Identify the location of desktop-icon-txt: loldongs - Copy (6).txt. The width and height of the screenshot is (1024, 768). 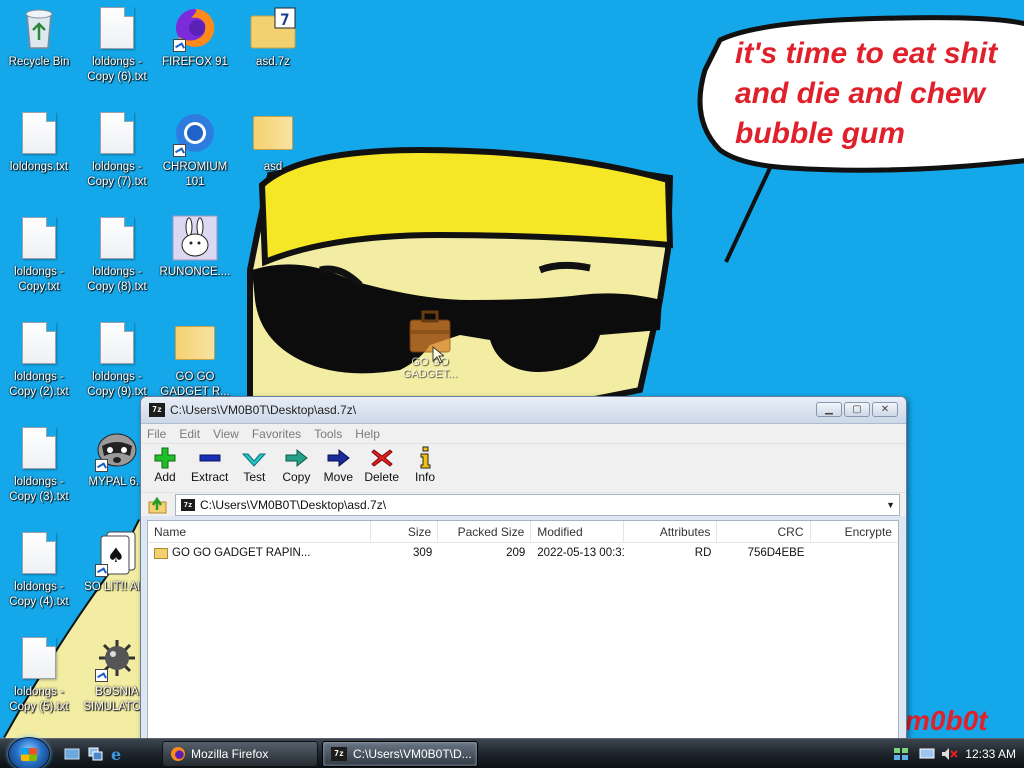
(117, 54).